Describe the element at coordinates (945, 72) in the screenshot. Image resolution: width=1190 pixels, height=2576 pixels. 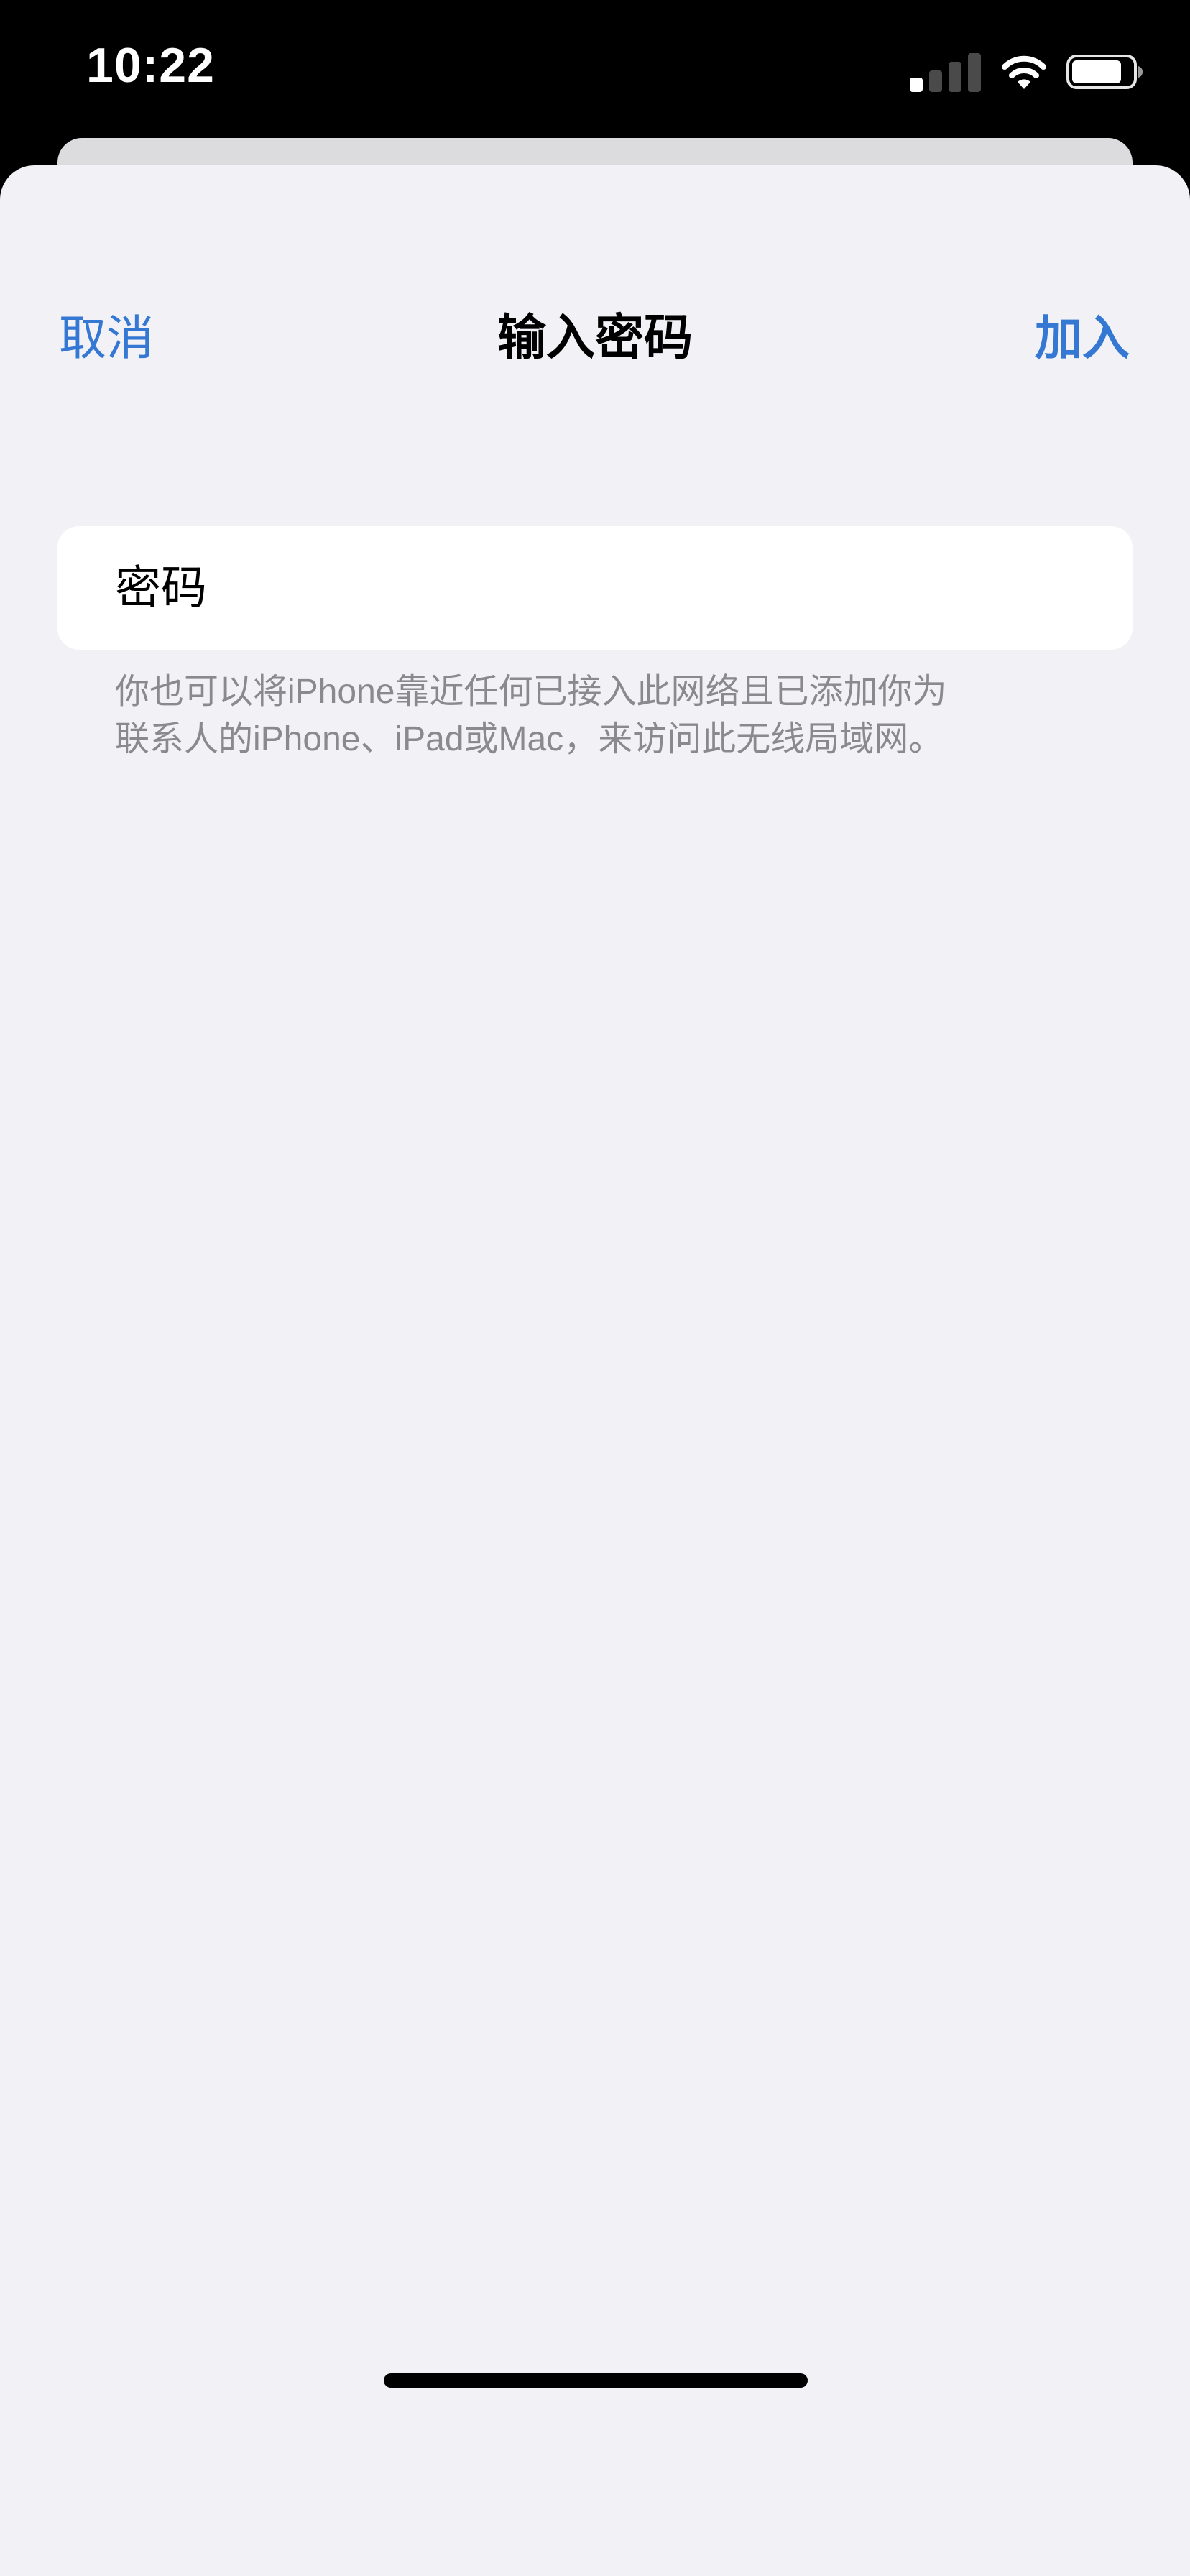
I see `cellular-signal-icon` at that location.